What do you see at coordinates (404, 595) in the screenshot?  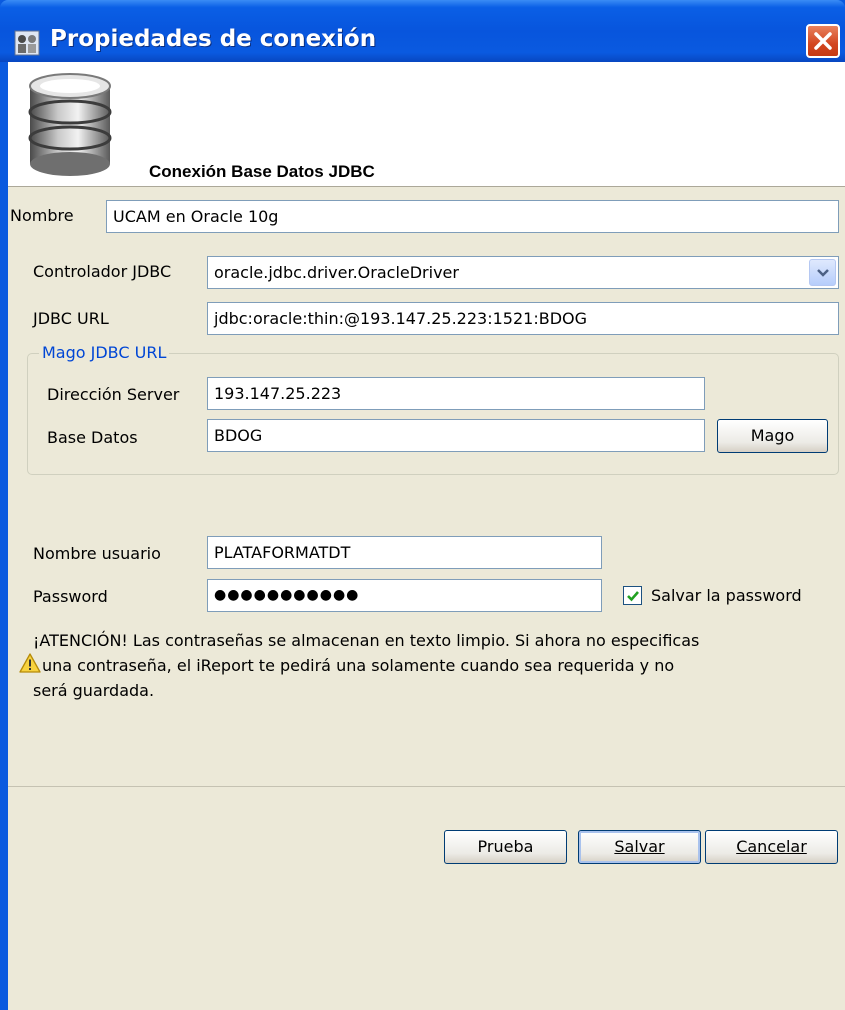 I see `password-field: ●●●●●●●●●●●` at bounding box center [404, 595].